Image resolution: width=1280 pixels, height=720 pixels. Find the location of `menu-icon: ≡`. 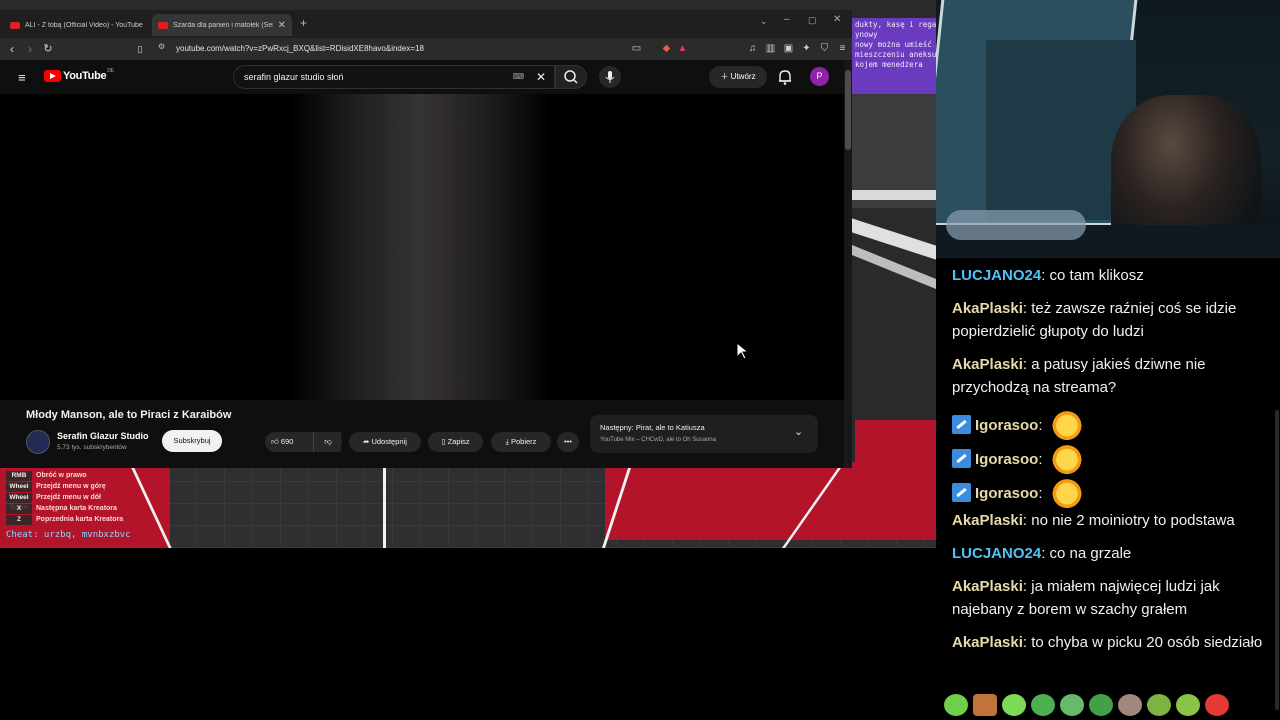

menu-icon: ≡ is located at coordinates (842, 48).